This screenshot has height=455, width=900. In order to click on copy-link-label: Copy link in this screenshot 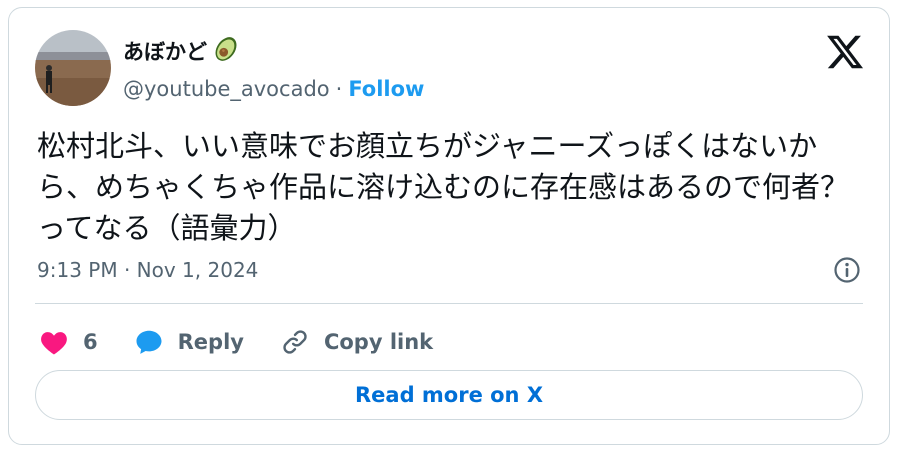, I will do `click(378, 342)`.